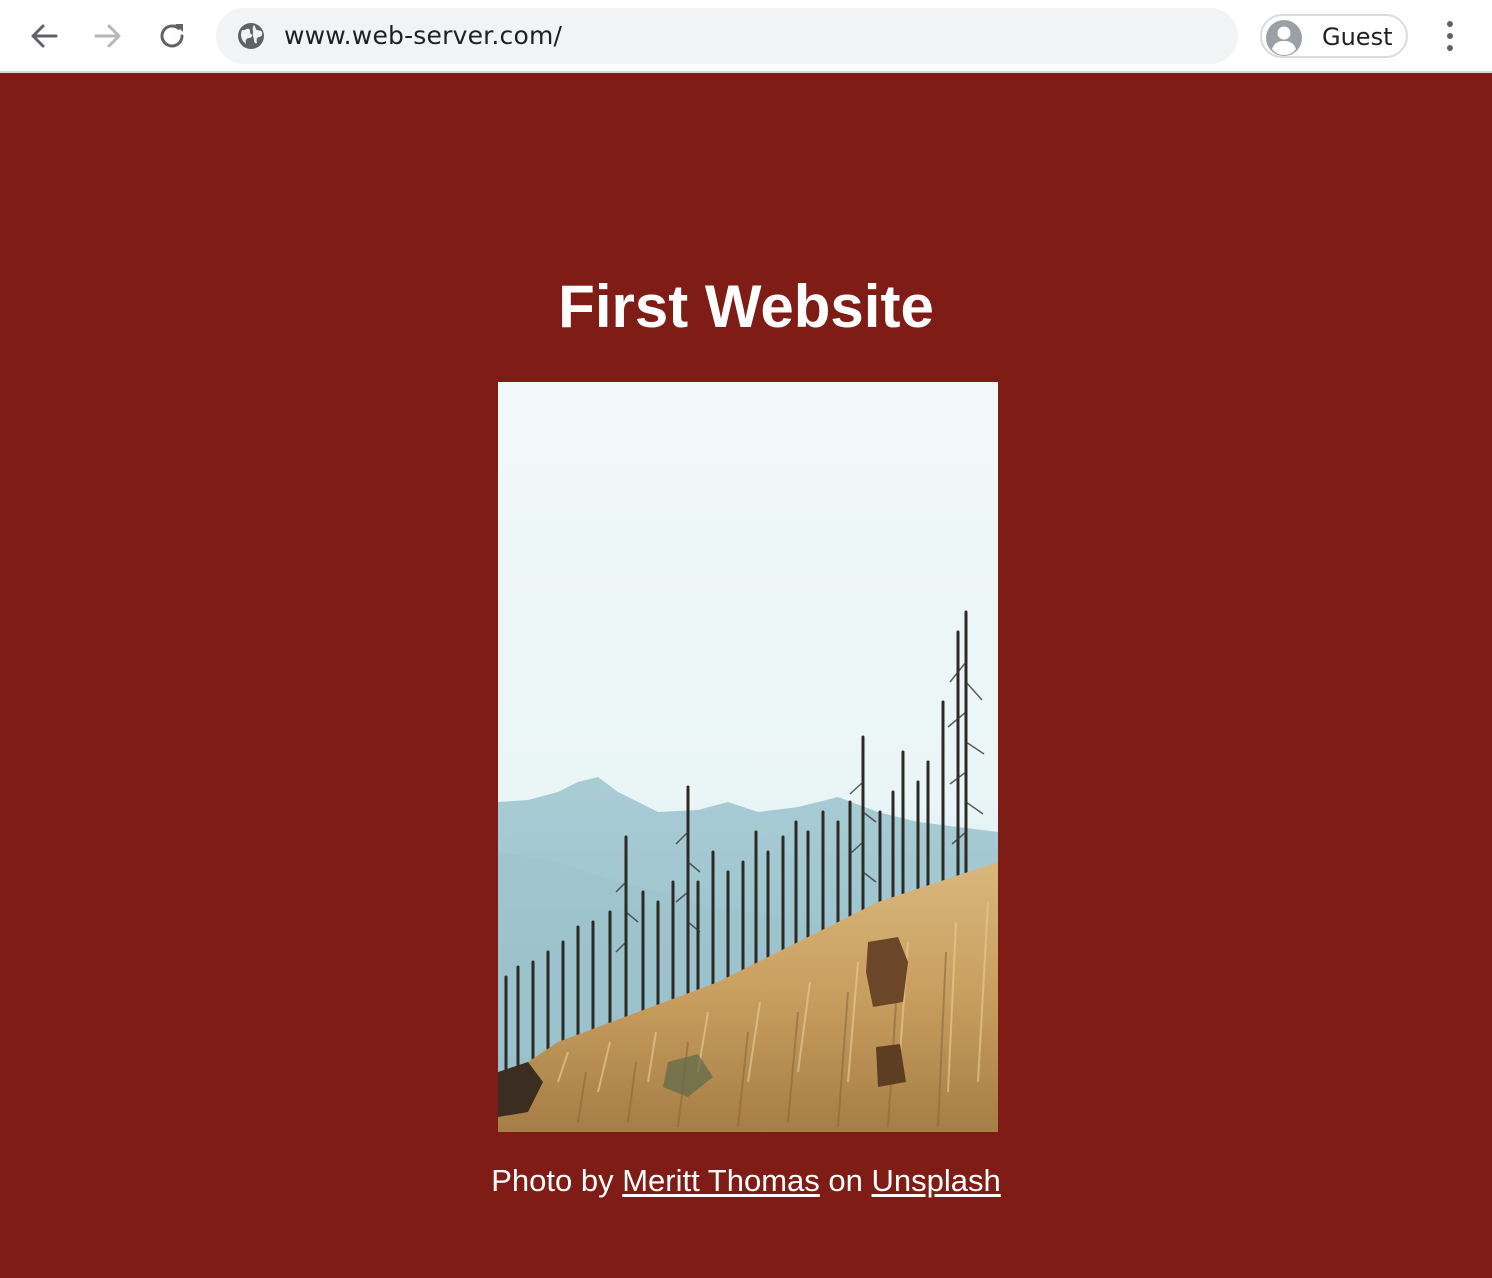  What do you see at coordinates (727, 36) in the screenshot?
I see `address-bar: www.web-server.com/` at bounding box center [727, 36].